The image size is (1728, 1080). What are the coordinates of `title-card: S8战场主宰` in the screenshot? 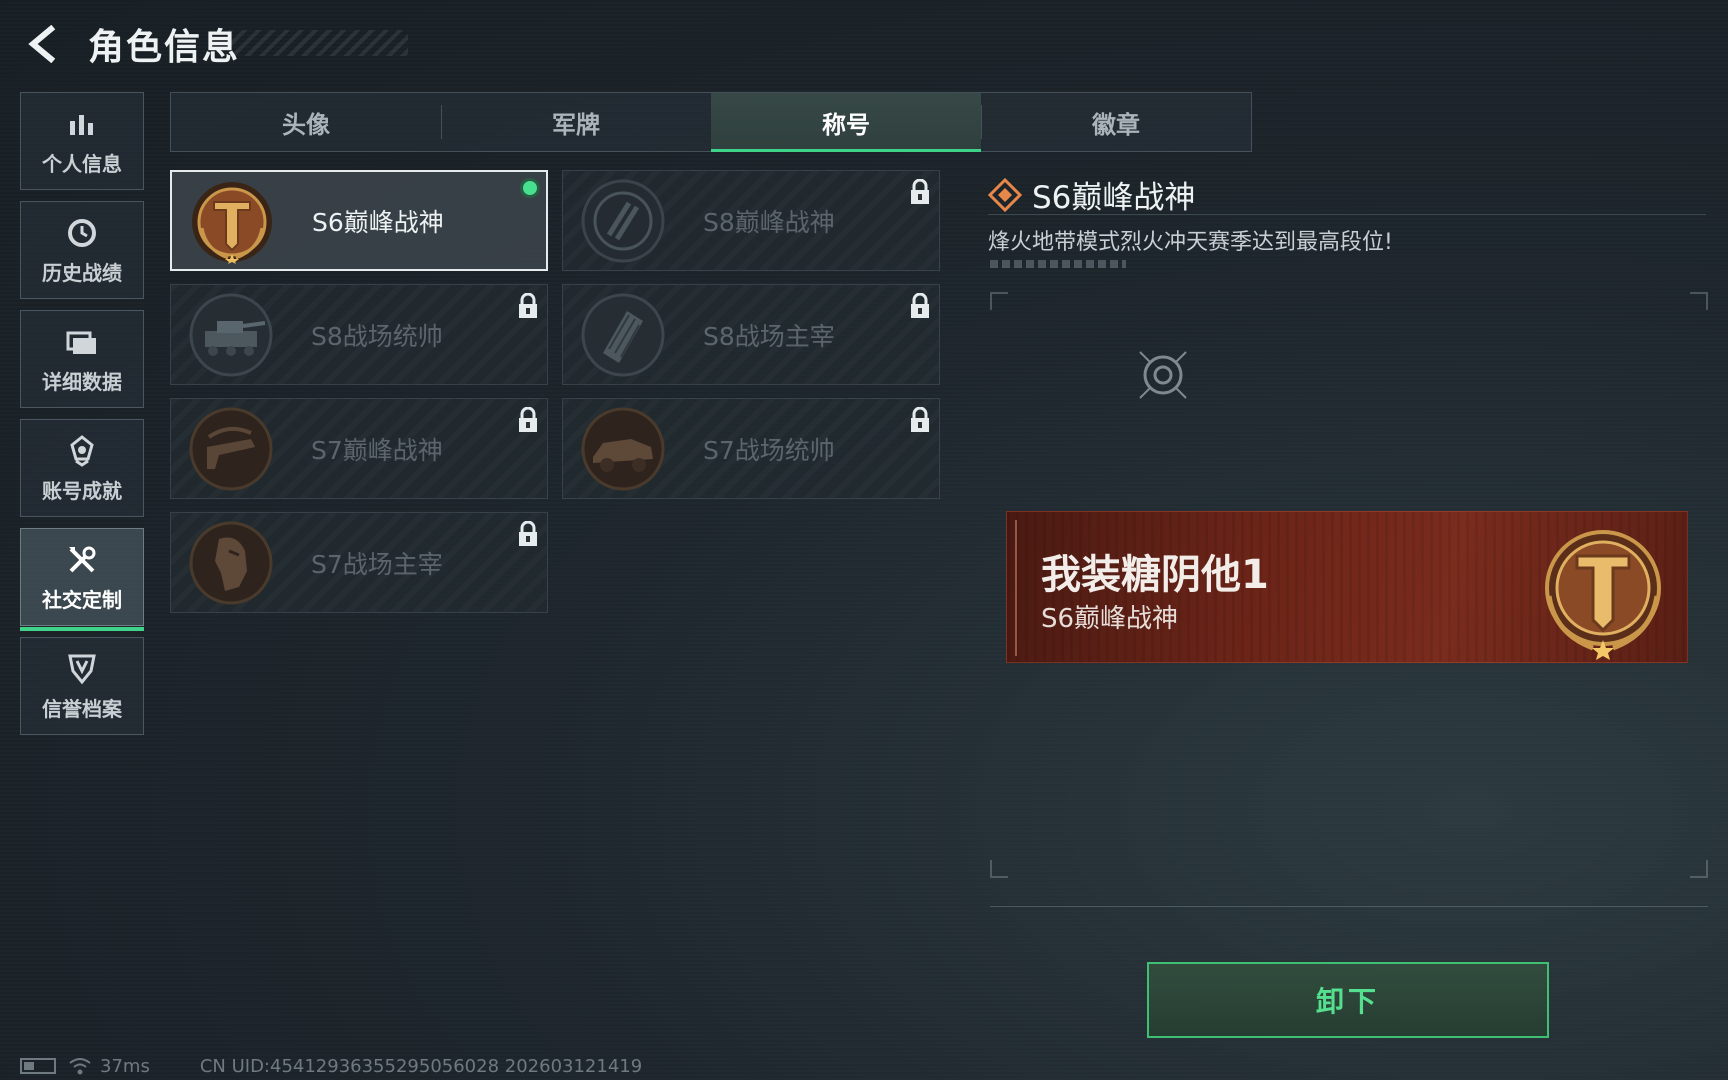 It's located at (751, 334).